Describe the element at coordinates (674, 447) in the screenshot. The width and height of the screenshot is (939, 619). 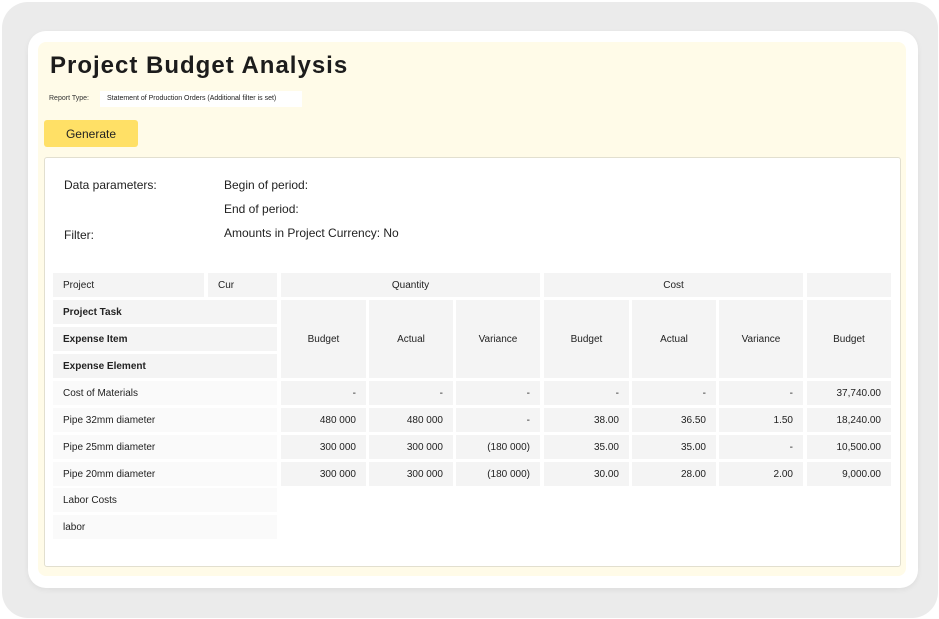
I see `cell-cost-actual: 35.00` at that location.